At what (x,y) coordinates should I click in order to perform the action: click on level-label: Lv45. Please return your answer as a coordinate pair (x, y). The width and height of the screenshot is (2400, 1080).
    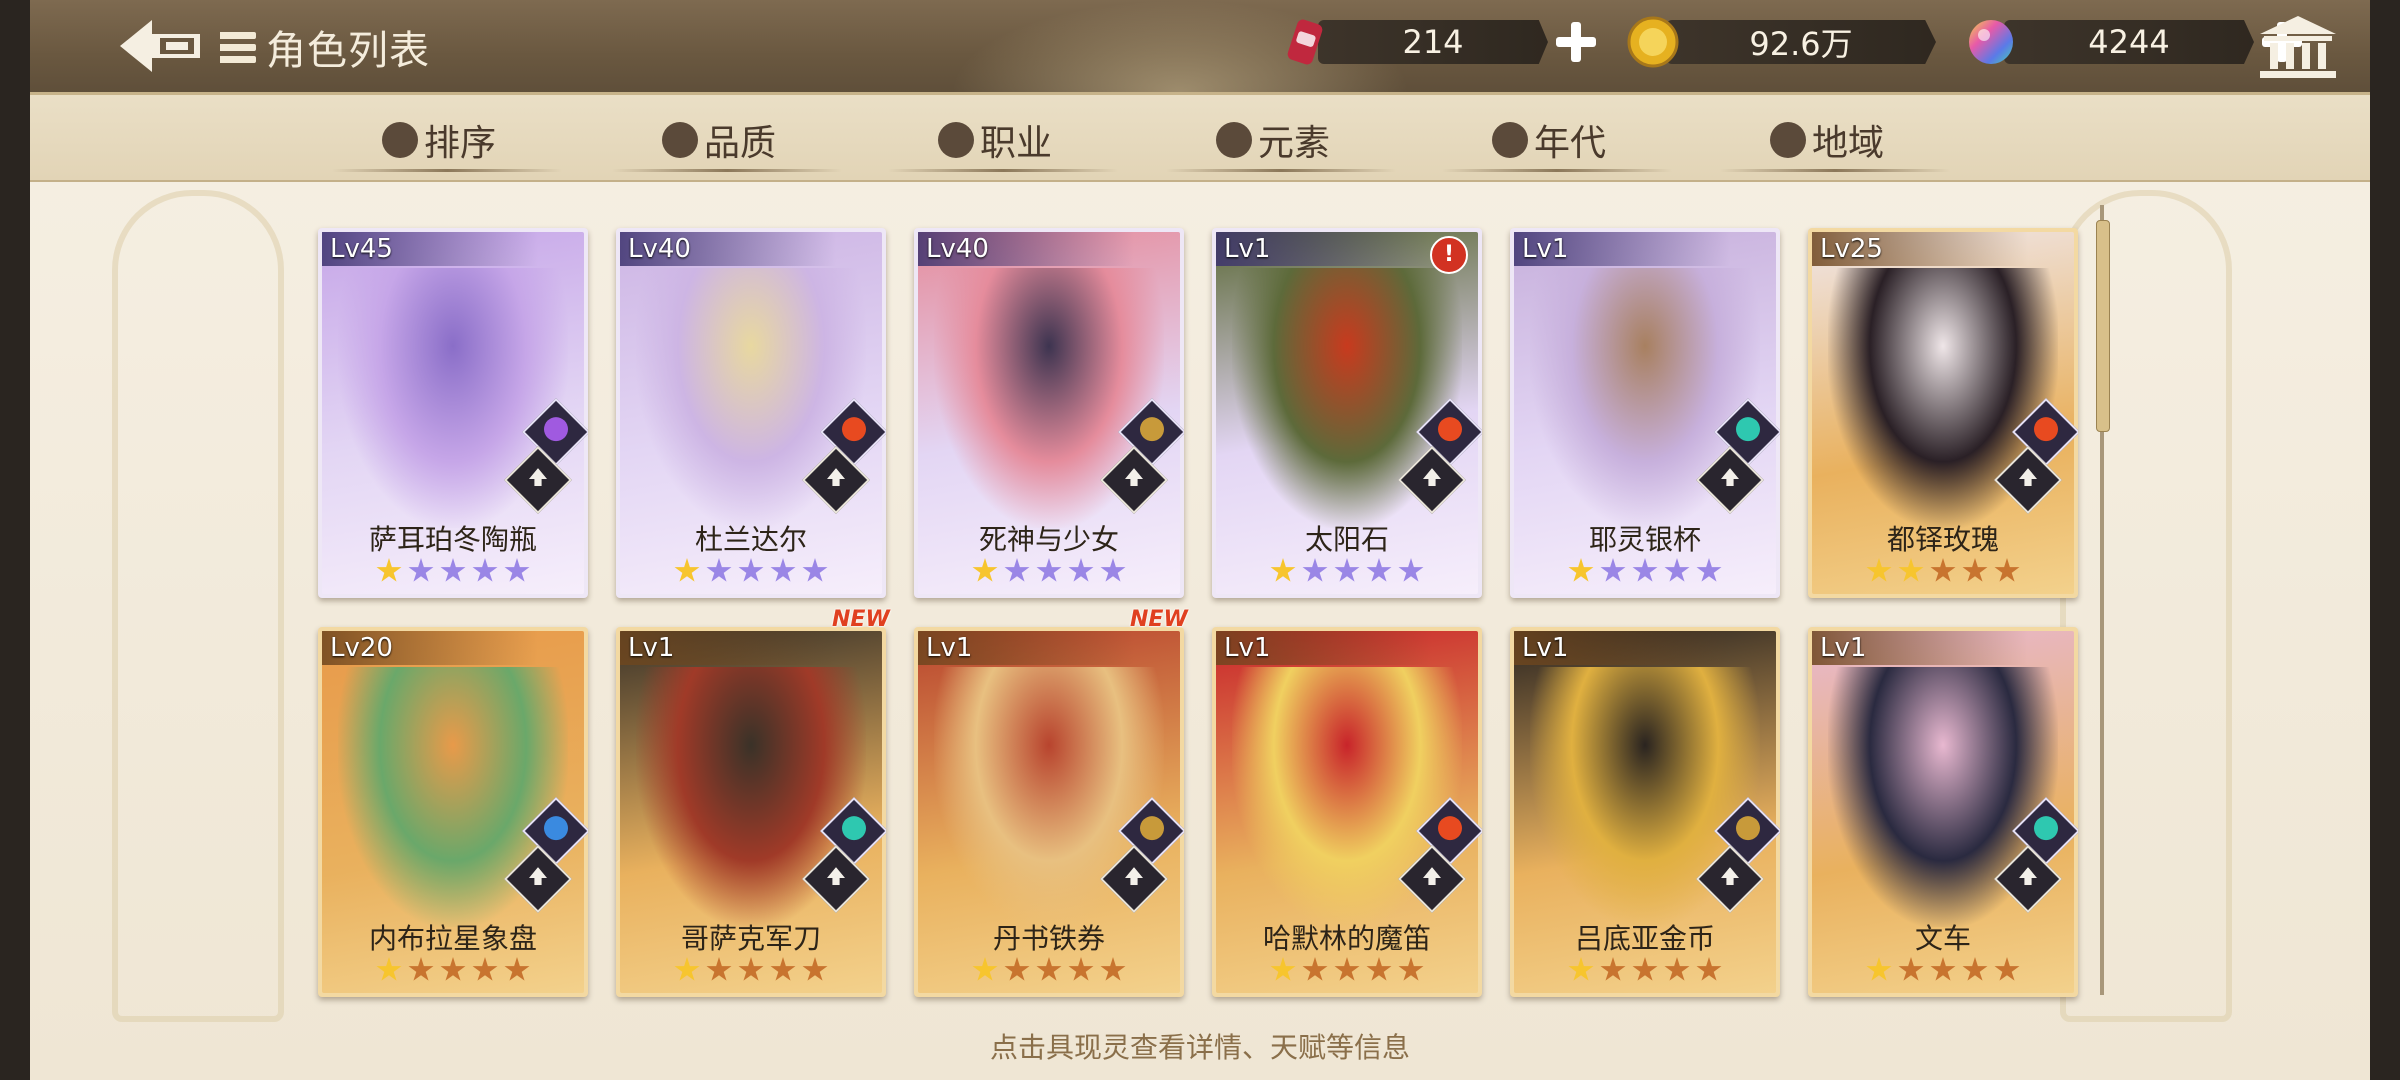
    Looking at the image, I should click on (430, 249).